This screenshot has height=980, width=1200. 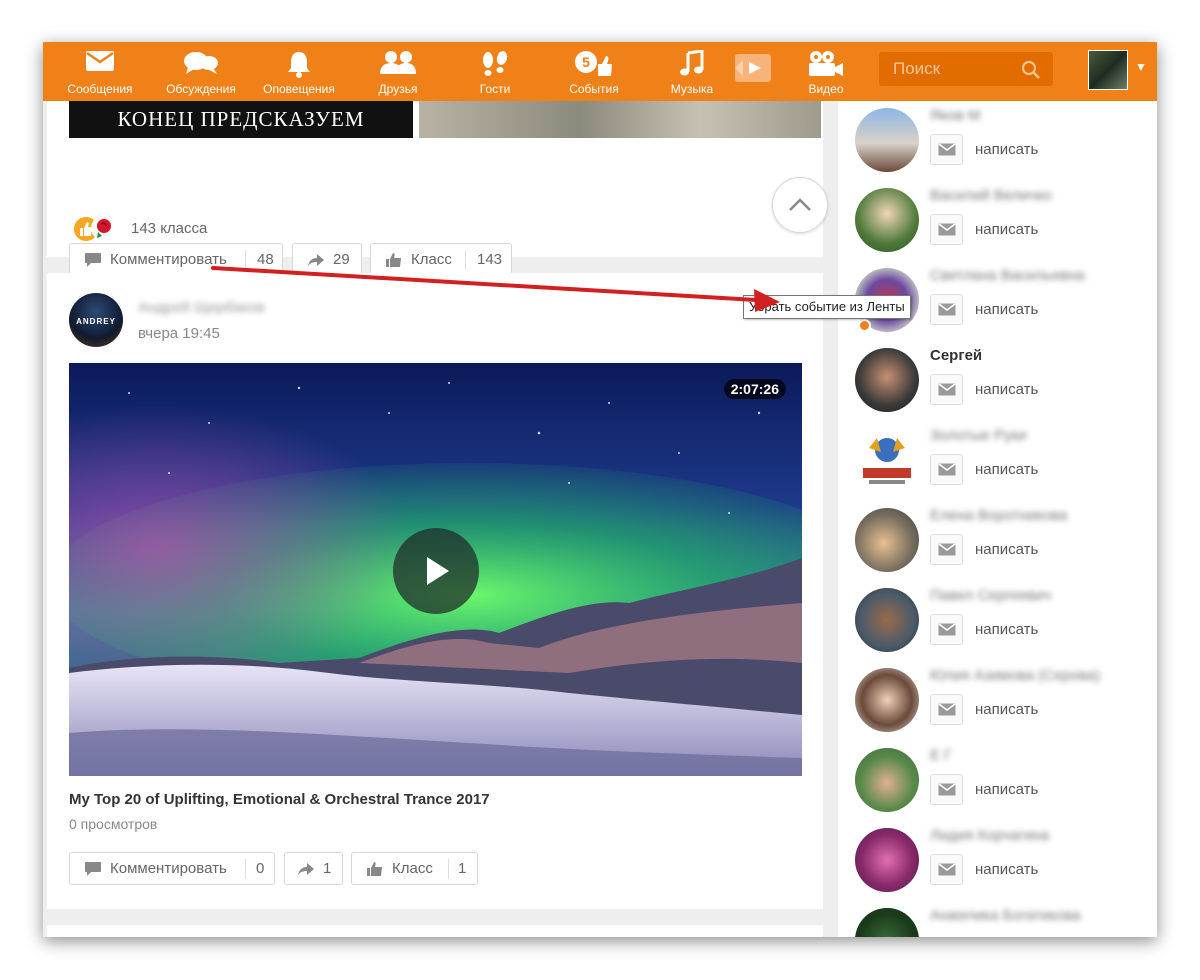 What do you see at coordinates (100, 71) in the screenshot?
I see `nav-messages: Сообщения` at bounding box center [100, 71].